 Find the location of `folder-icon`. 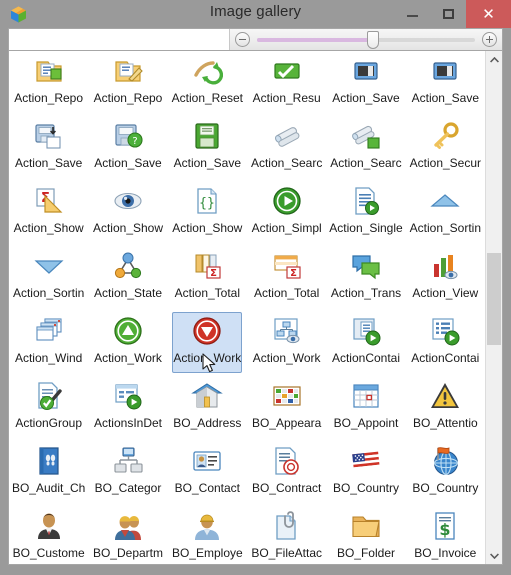

folder-icon is located at coordinates (366, 526).